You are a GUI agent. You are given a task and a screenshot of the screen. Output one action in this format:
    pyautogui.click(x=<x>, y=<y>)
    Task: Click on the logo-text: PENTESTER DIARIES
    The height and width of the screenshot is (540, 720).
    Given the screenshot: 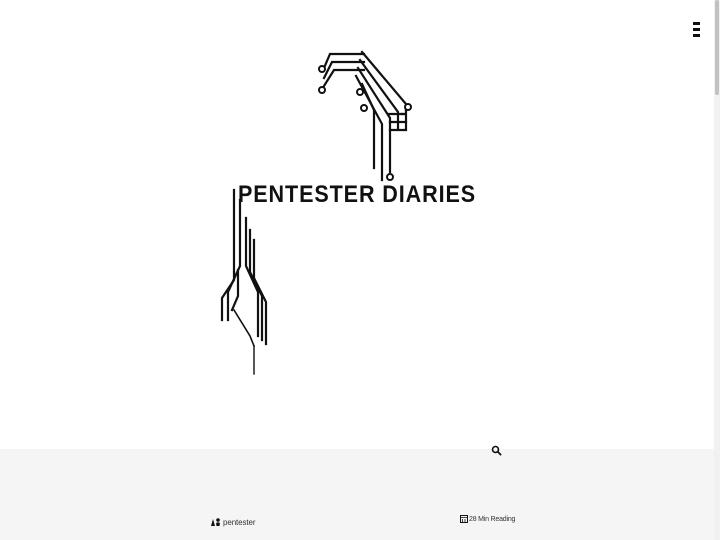 What is the action you would take?
    pyautogui.click(x=357, y=194)
    